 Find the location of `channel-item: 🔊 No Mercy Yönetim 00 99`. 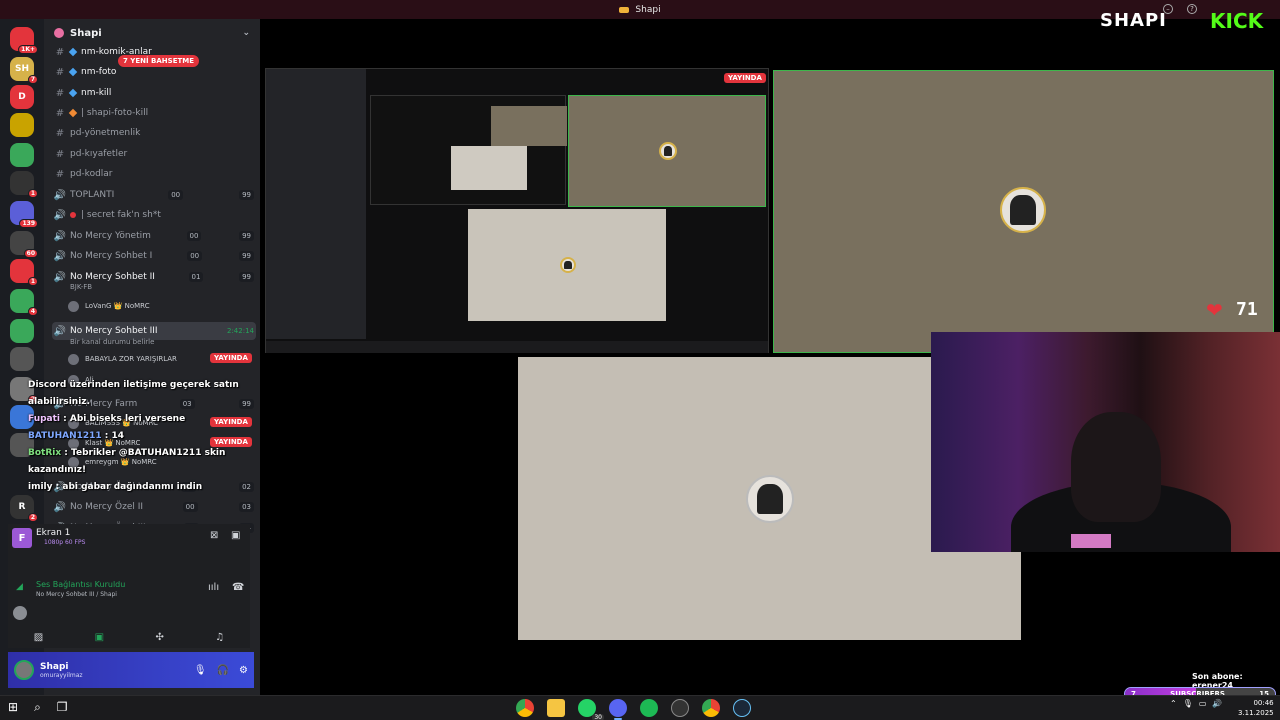

channel-item: 🔊 No Mercy Yönetim 00 99 is located at coordinates (154, 236).